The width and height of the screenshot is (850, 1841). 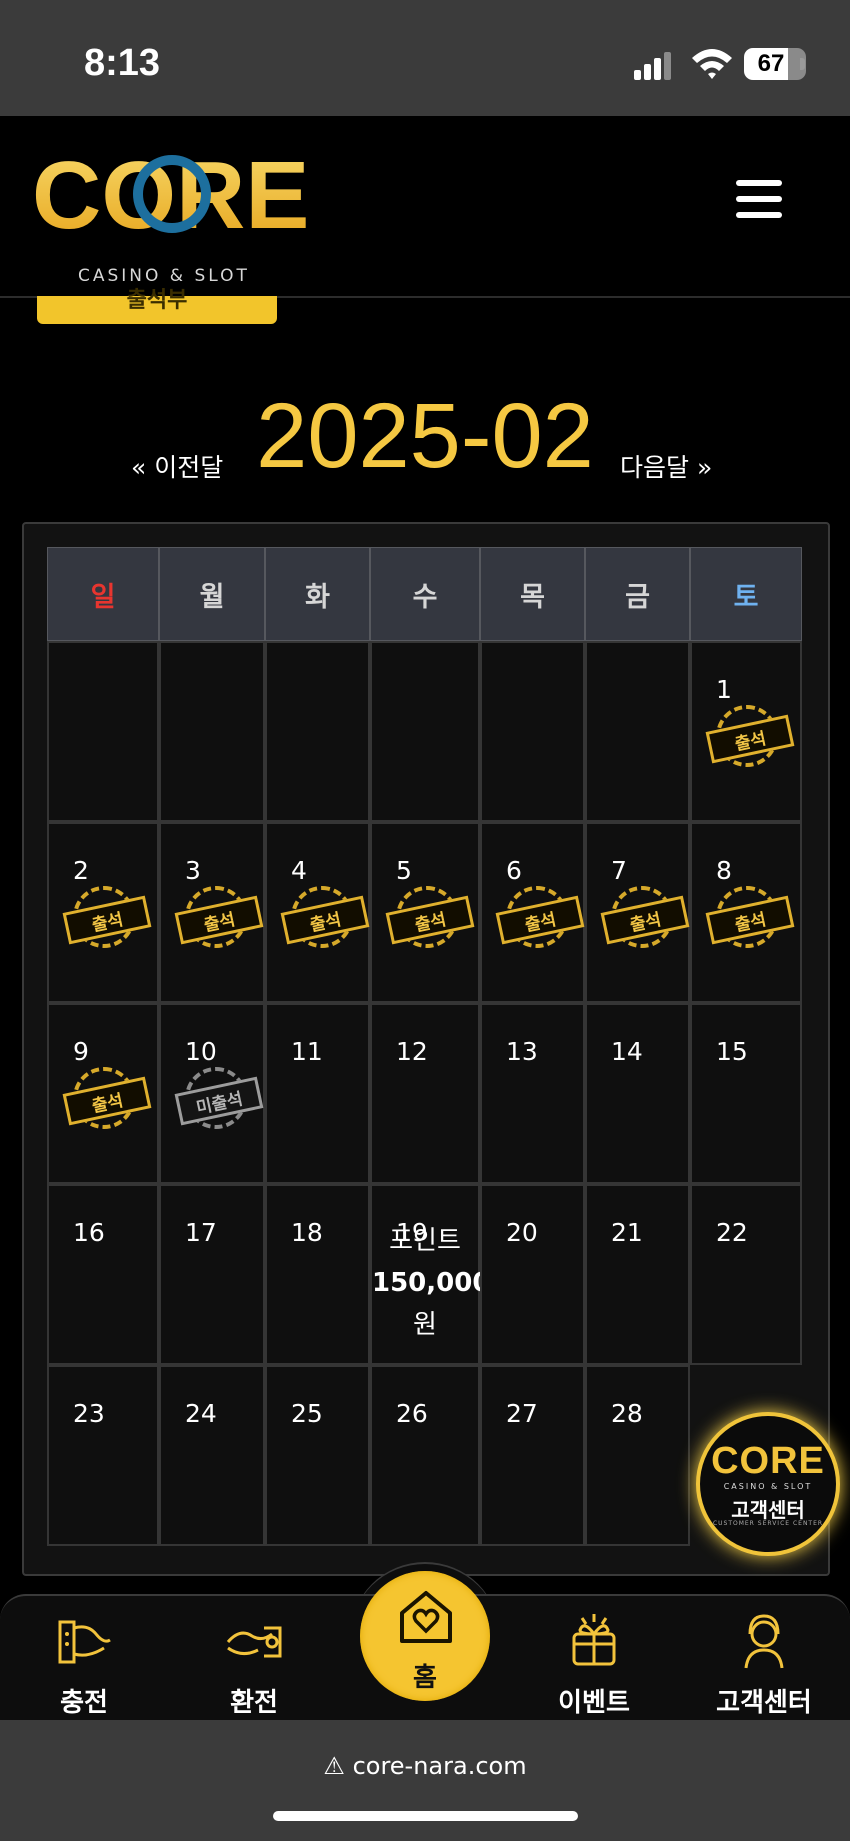 What do you see at coordinates (732, 1051) in the screenshot?
I see `day-number: 15` at bounding box center [732, 1051].